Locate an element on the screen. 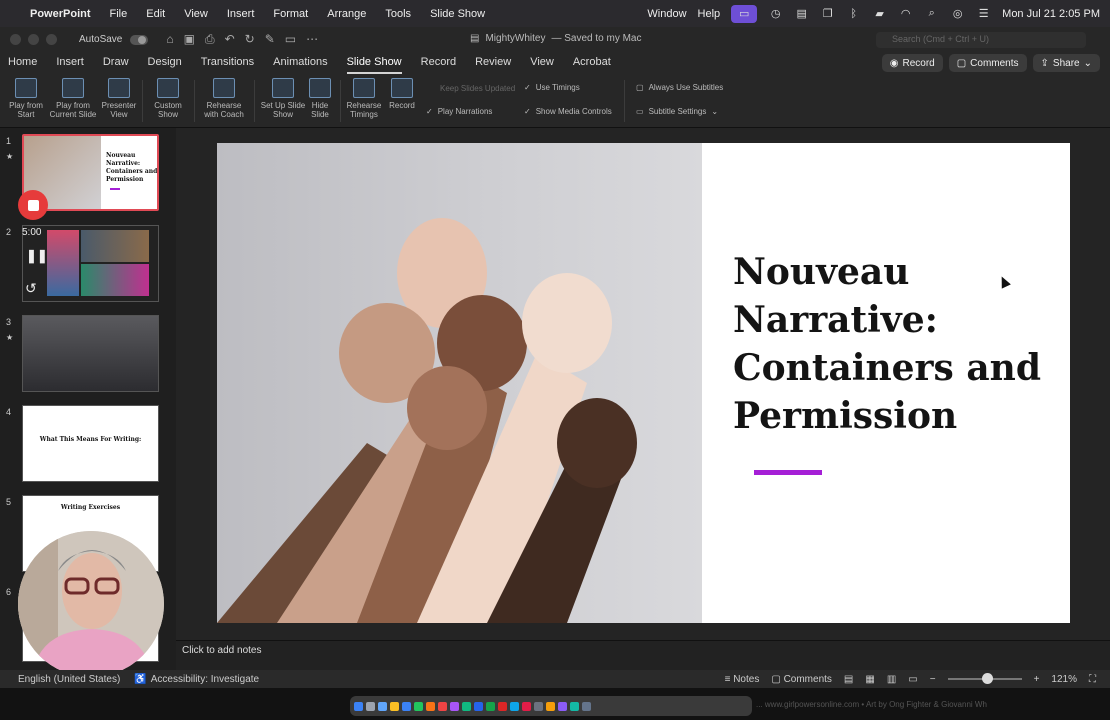 Image resolution: width=1110 pixels, height=720 pixels. menu-view: View is located at coordinates (196, 14).